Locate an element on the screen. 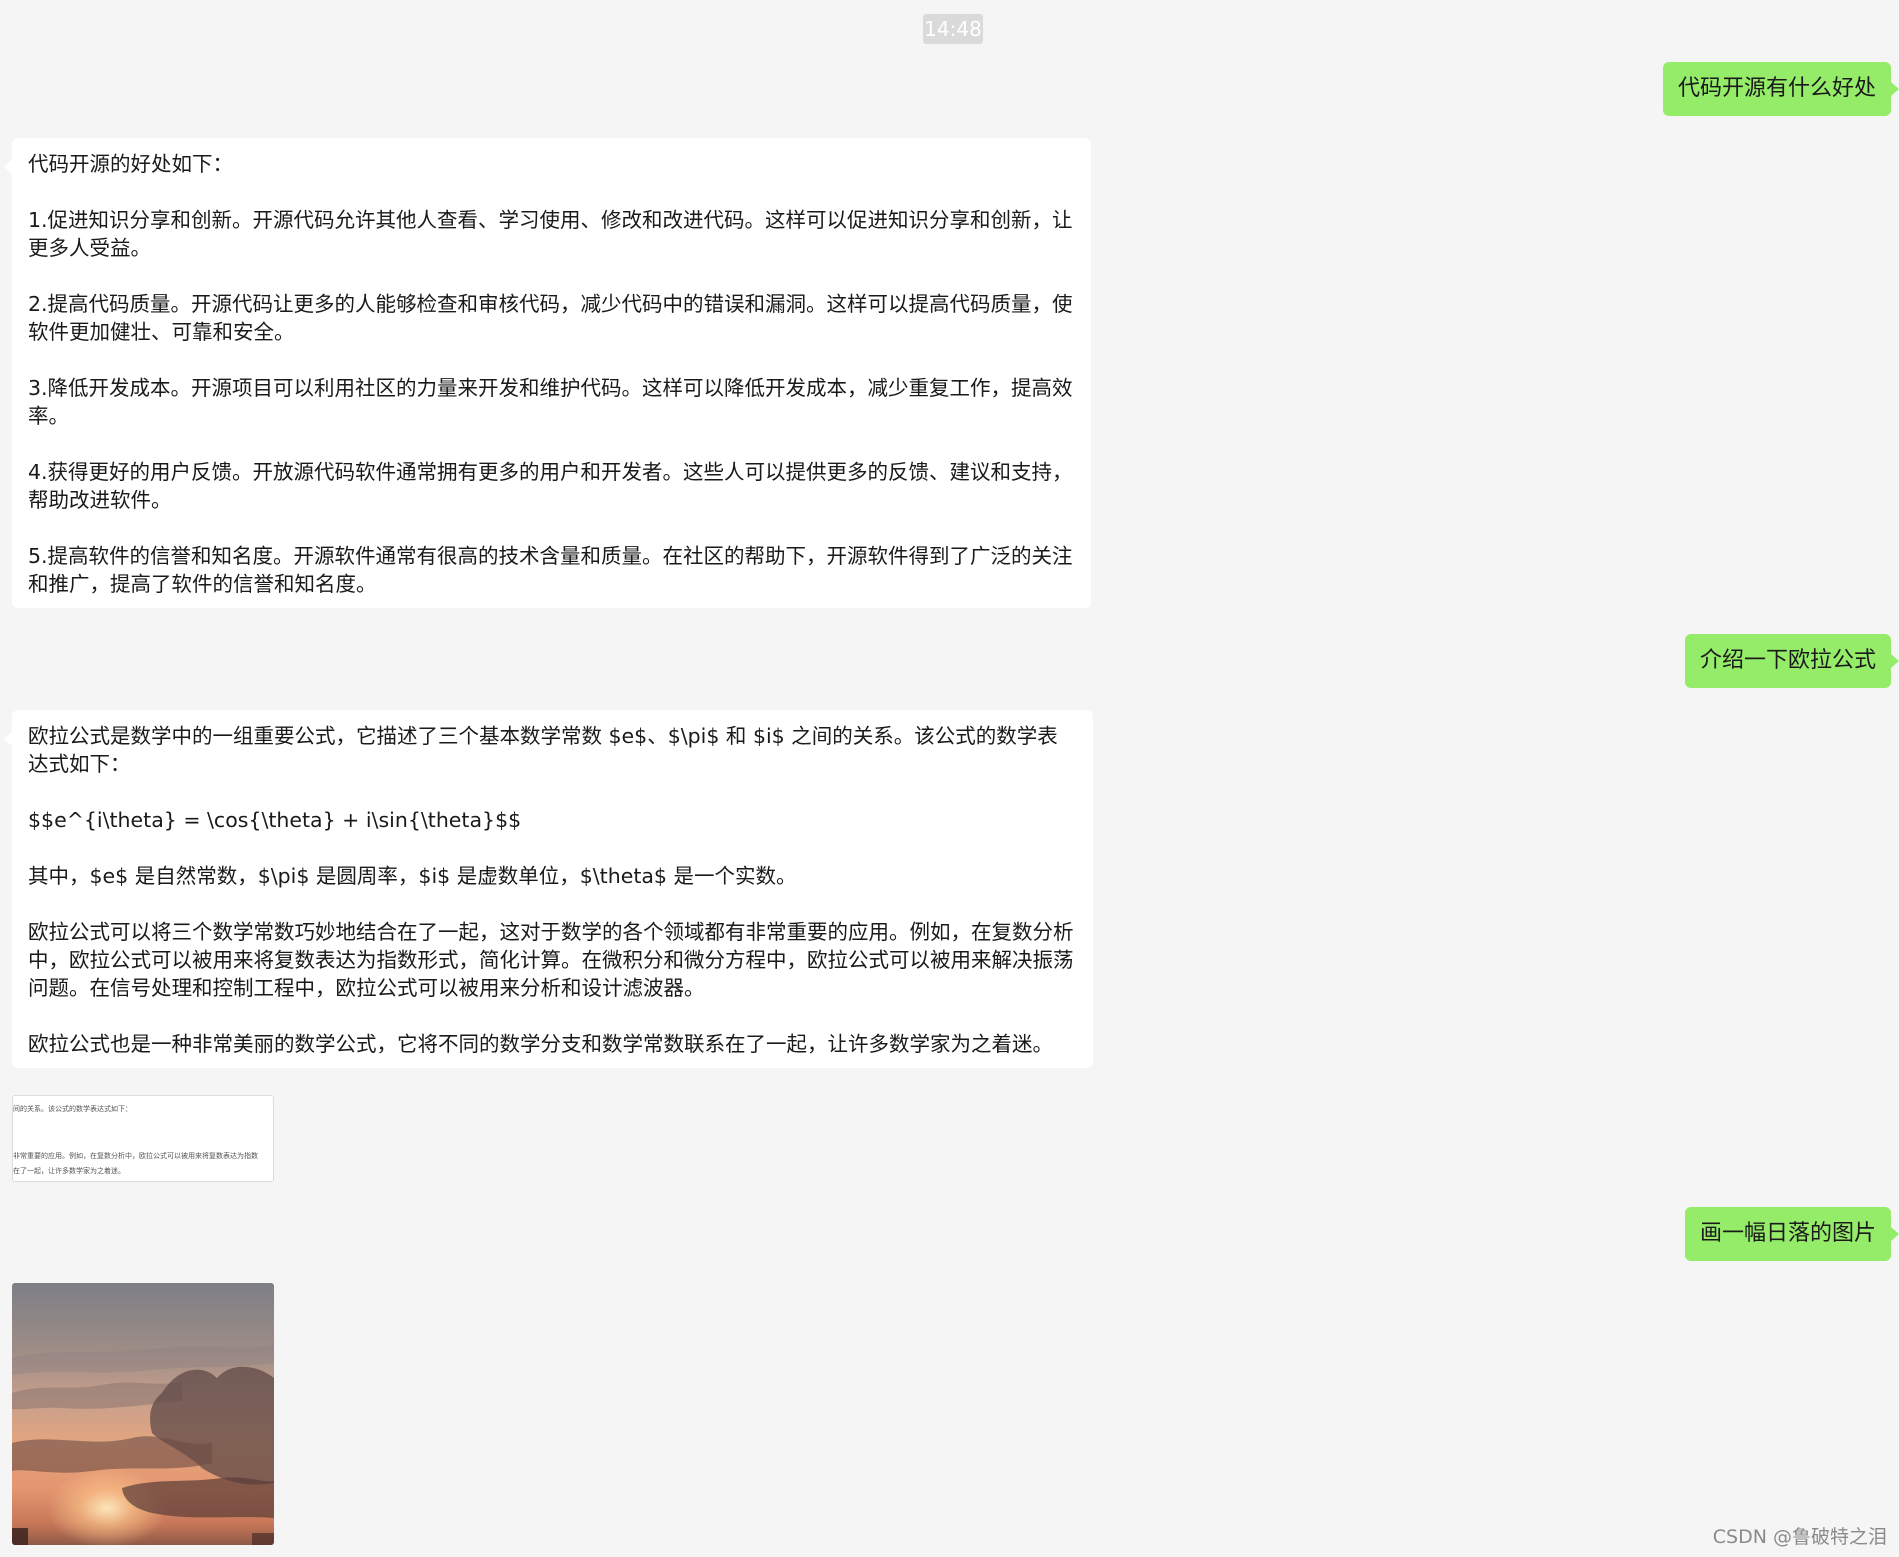 The width and height of the screenshot is (1899, 1557). bot-message-1-line: 代码开源的好处如下： is located at coordinates (130, 164).